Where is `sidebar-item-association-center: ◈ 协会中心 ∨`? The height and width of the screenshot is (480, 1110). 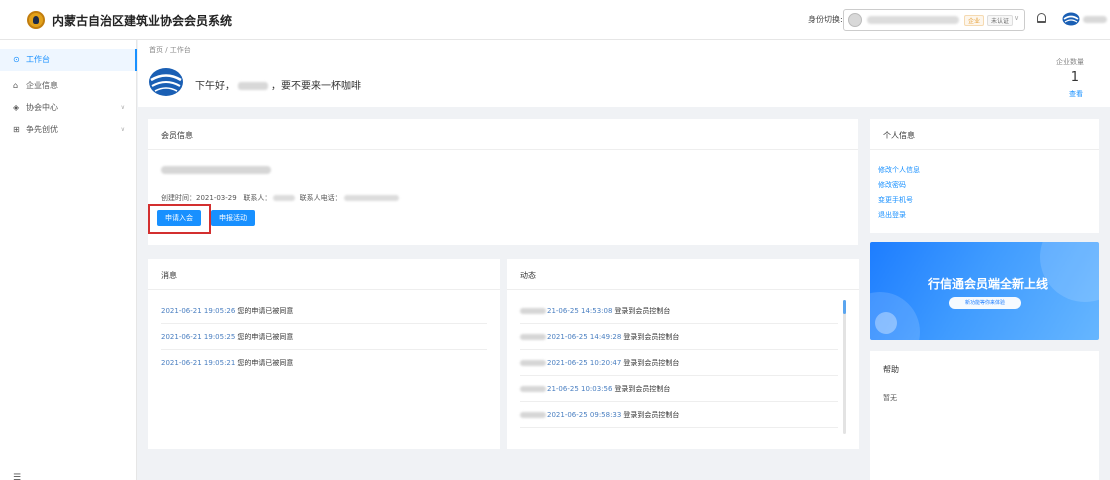
sidebar-item-association-center: ◈ 协会中心 ∨ is located at coordinates (68, 108).